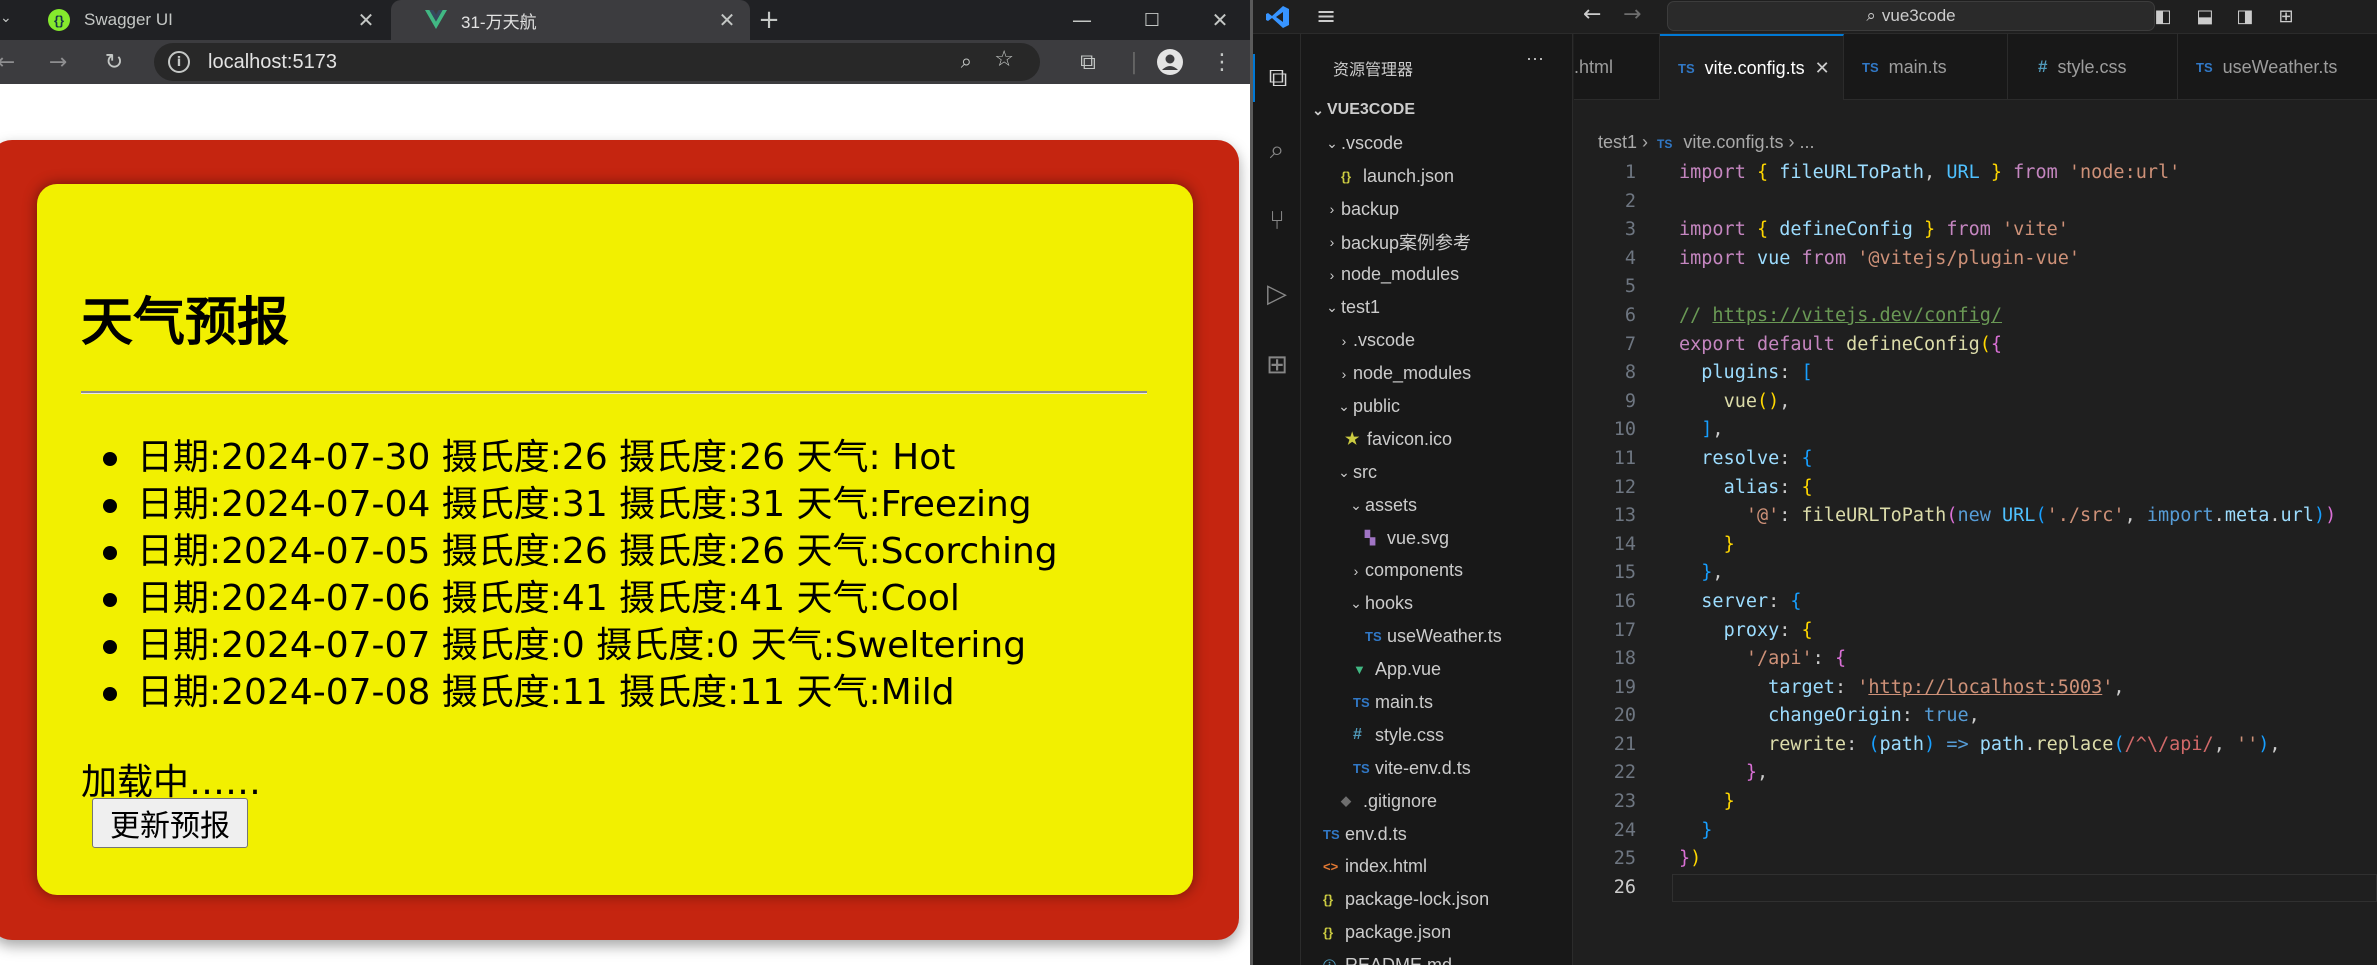  Describe the element at coordinates (58, 62) in the screenshot. I see `forward-icon: →` at that location.